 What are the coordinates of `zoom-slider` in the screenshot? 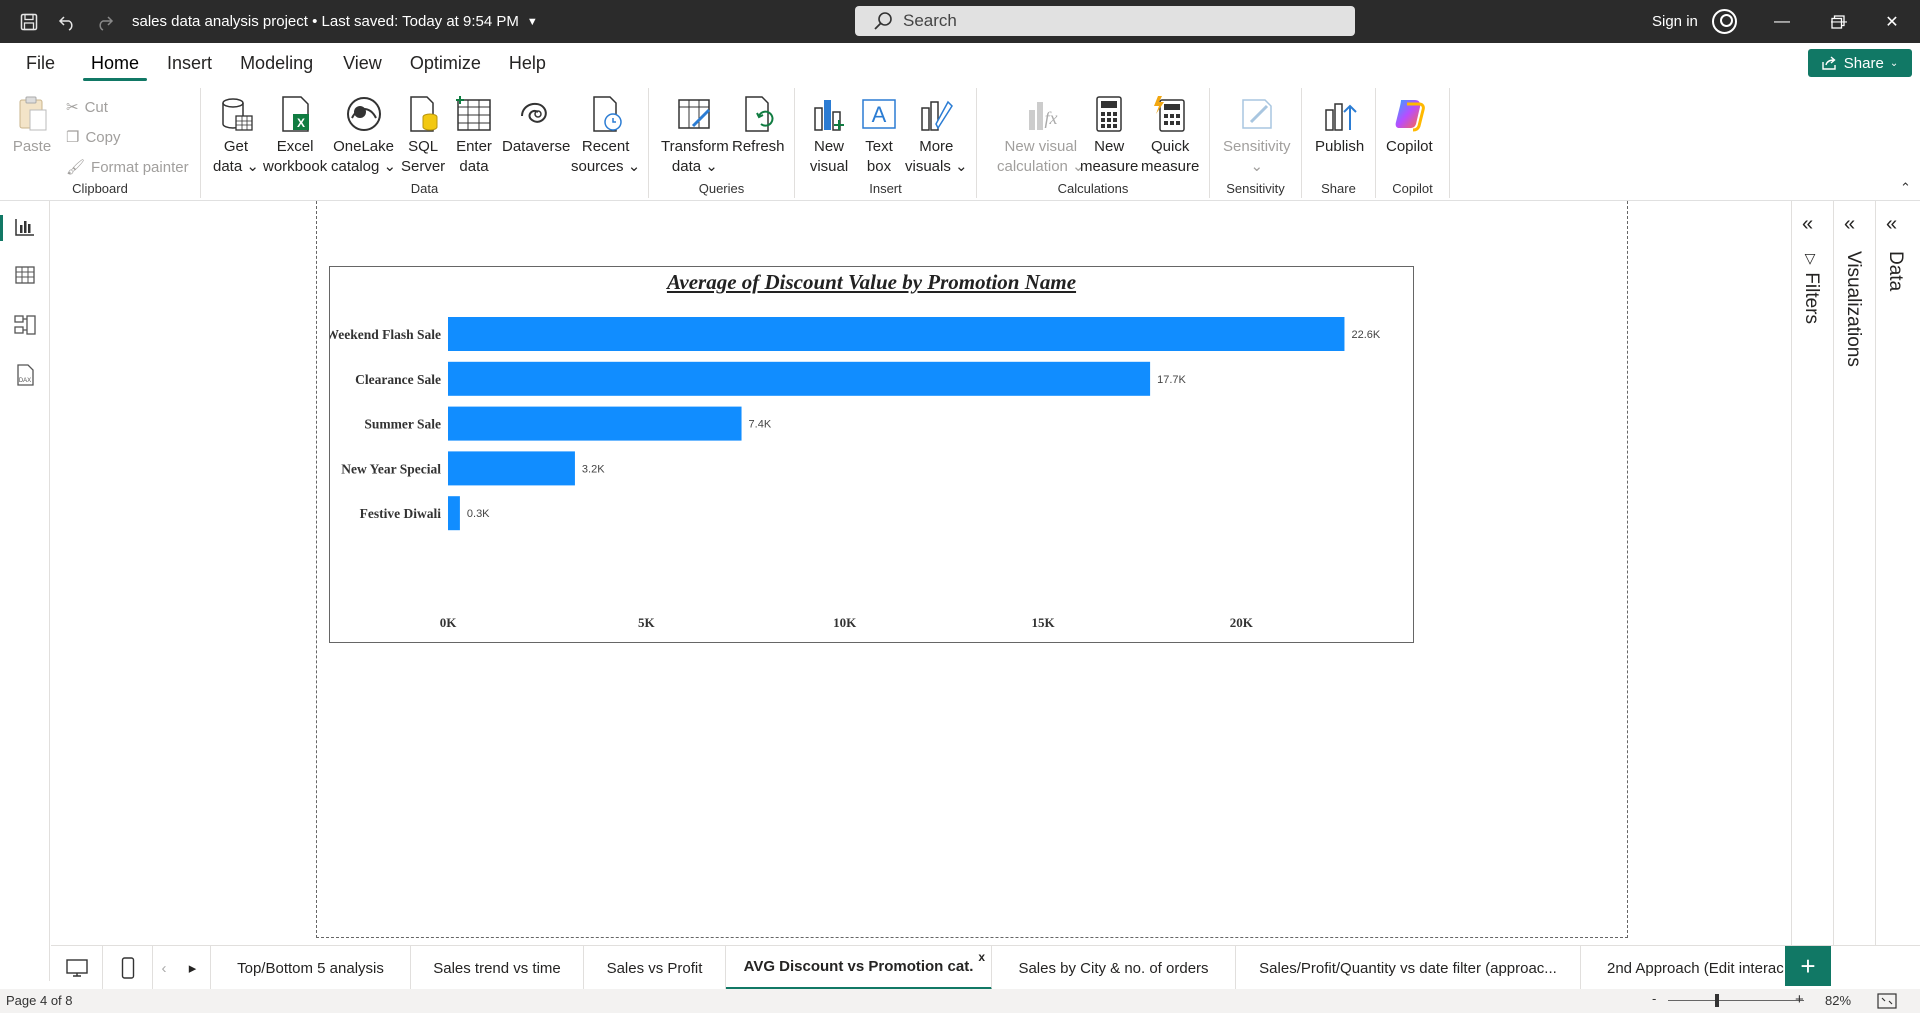 It's located at (1736, 1000).